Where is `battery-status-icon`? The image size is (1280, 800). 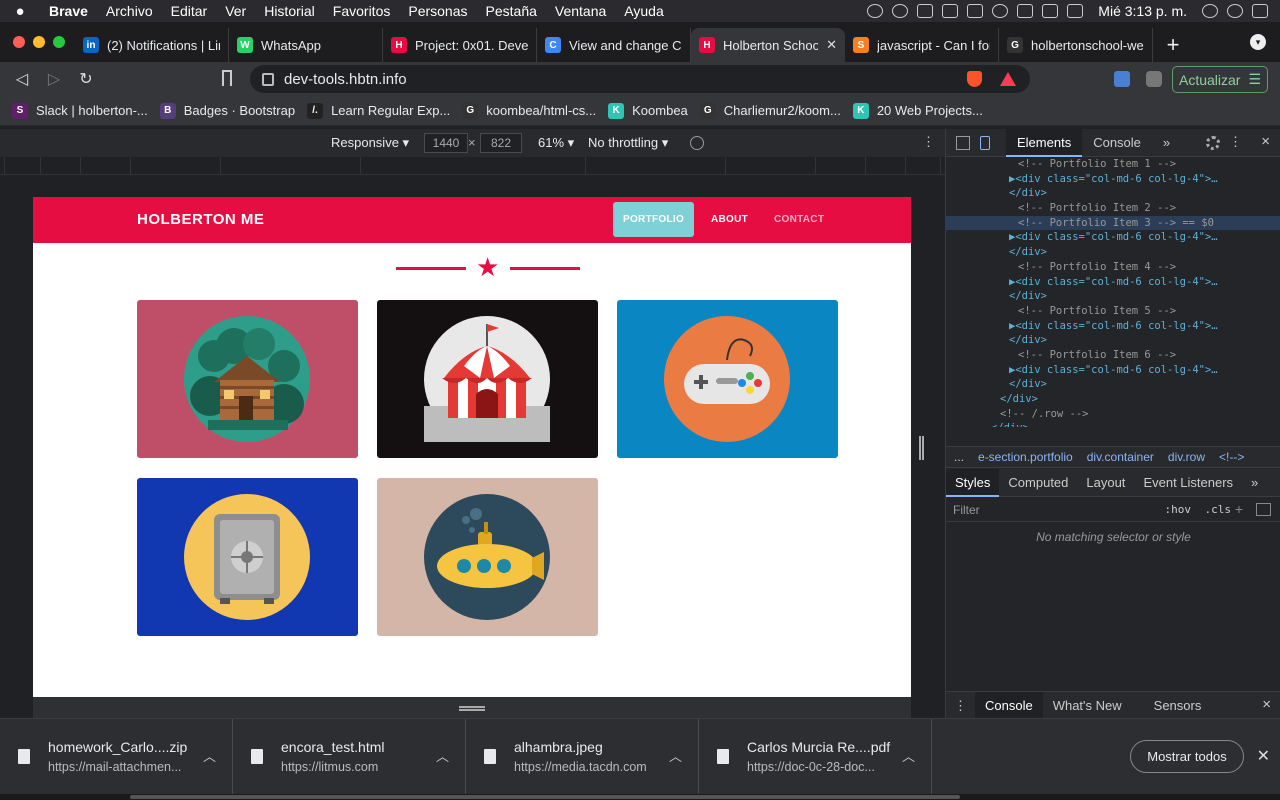
battery-status-icon is located at coordinates (1075, 11).